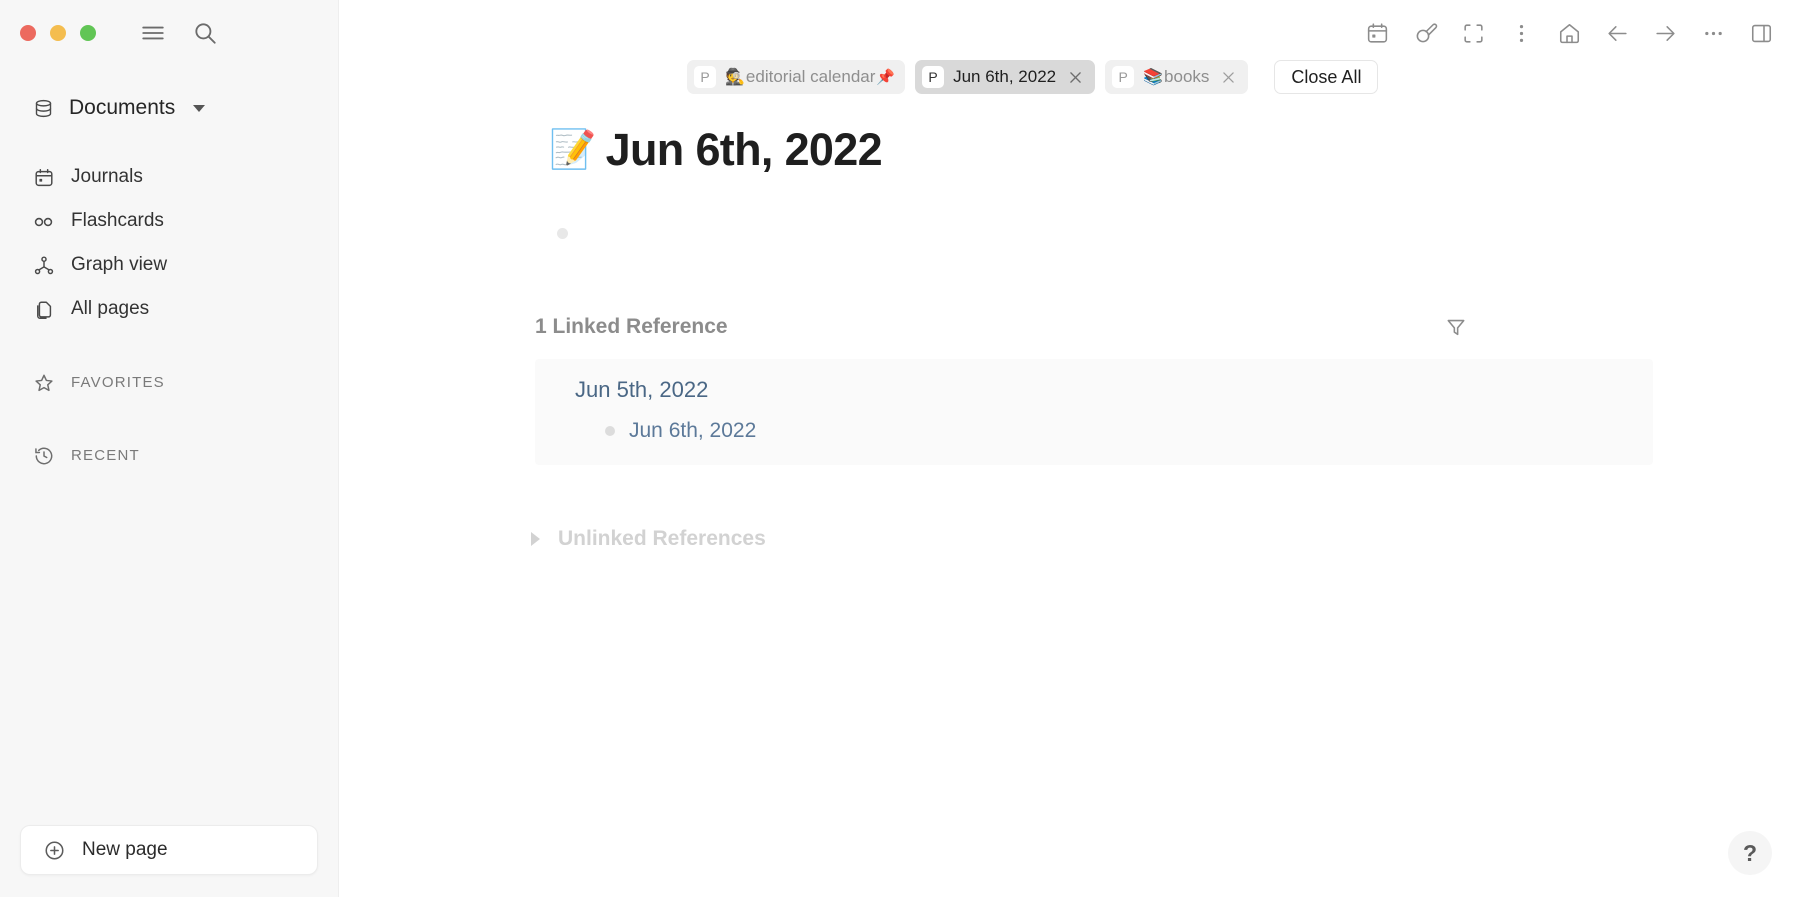 The width and height of the screenshot is (1800, 897). I want to click on sidebar-item-graph-view: Graph view, so click(167, 265).